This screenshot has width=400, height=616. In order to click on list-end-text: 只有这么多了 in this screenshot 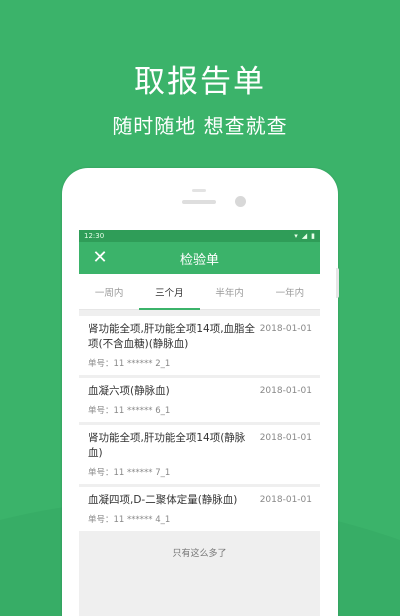, I will do `click(199, 554)`.